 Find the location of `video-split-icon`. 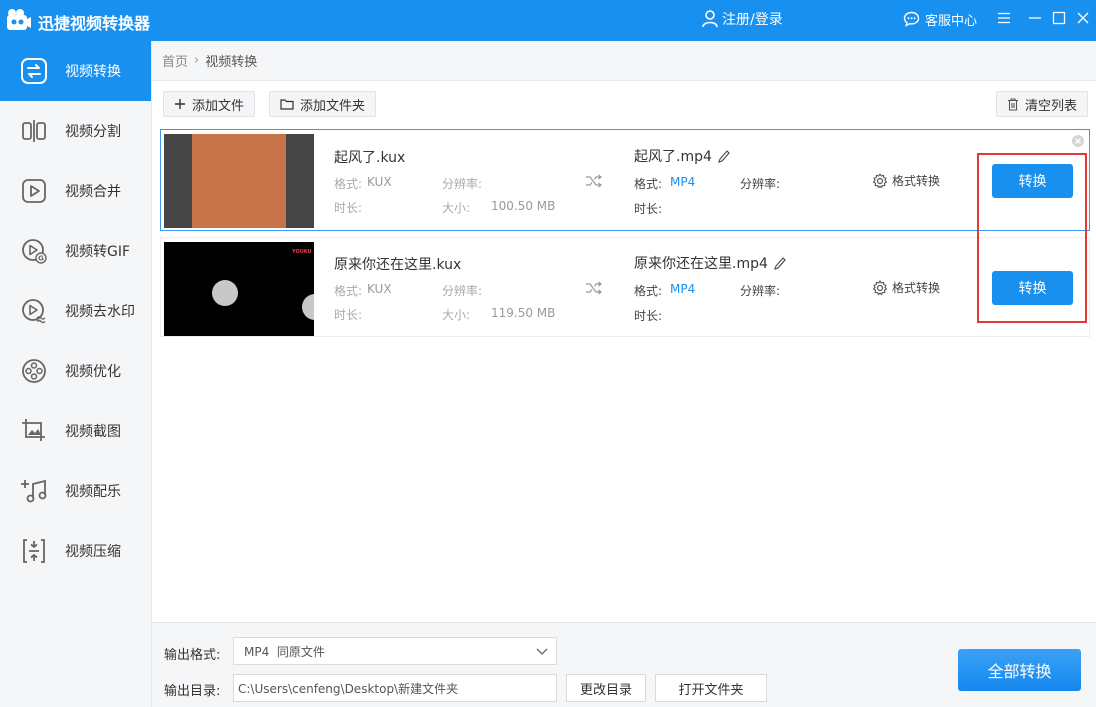

video-split-icon is located at coordinates (34, 131).